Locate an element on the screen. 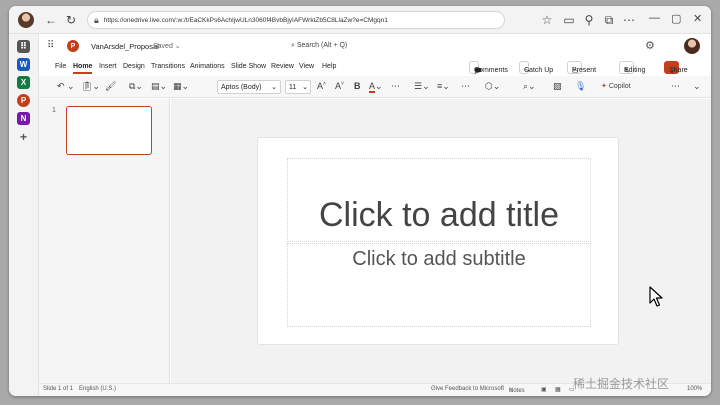  bold-icon: B is located at coordinates (357, 86).